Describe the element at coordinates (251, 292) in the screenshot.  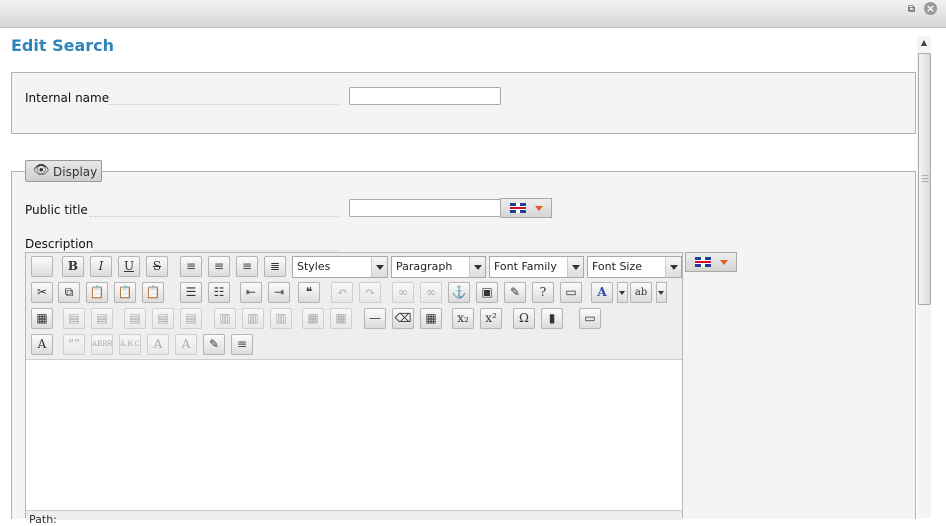
I see `outdent-icon: ⇤` at that location.